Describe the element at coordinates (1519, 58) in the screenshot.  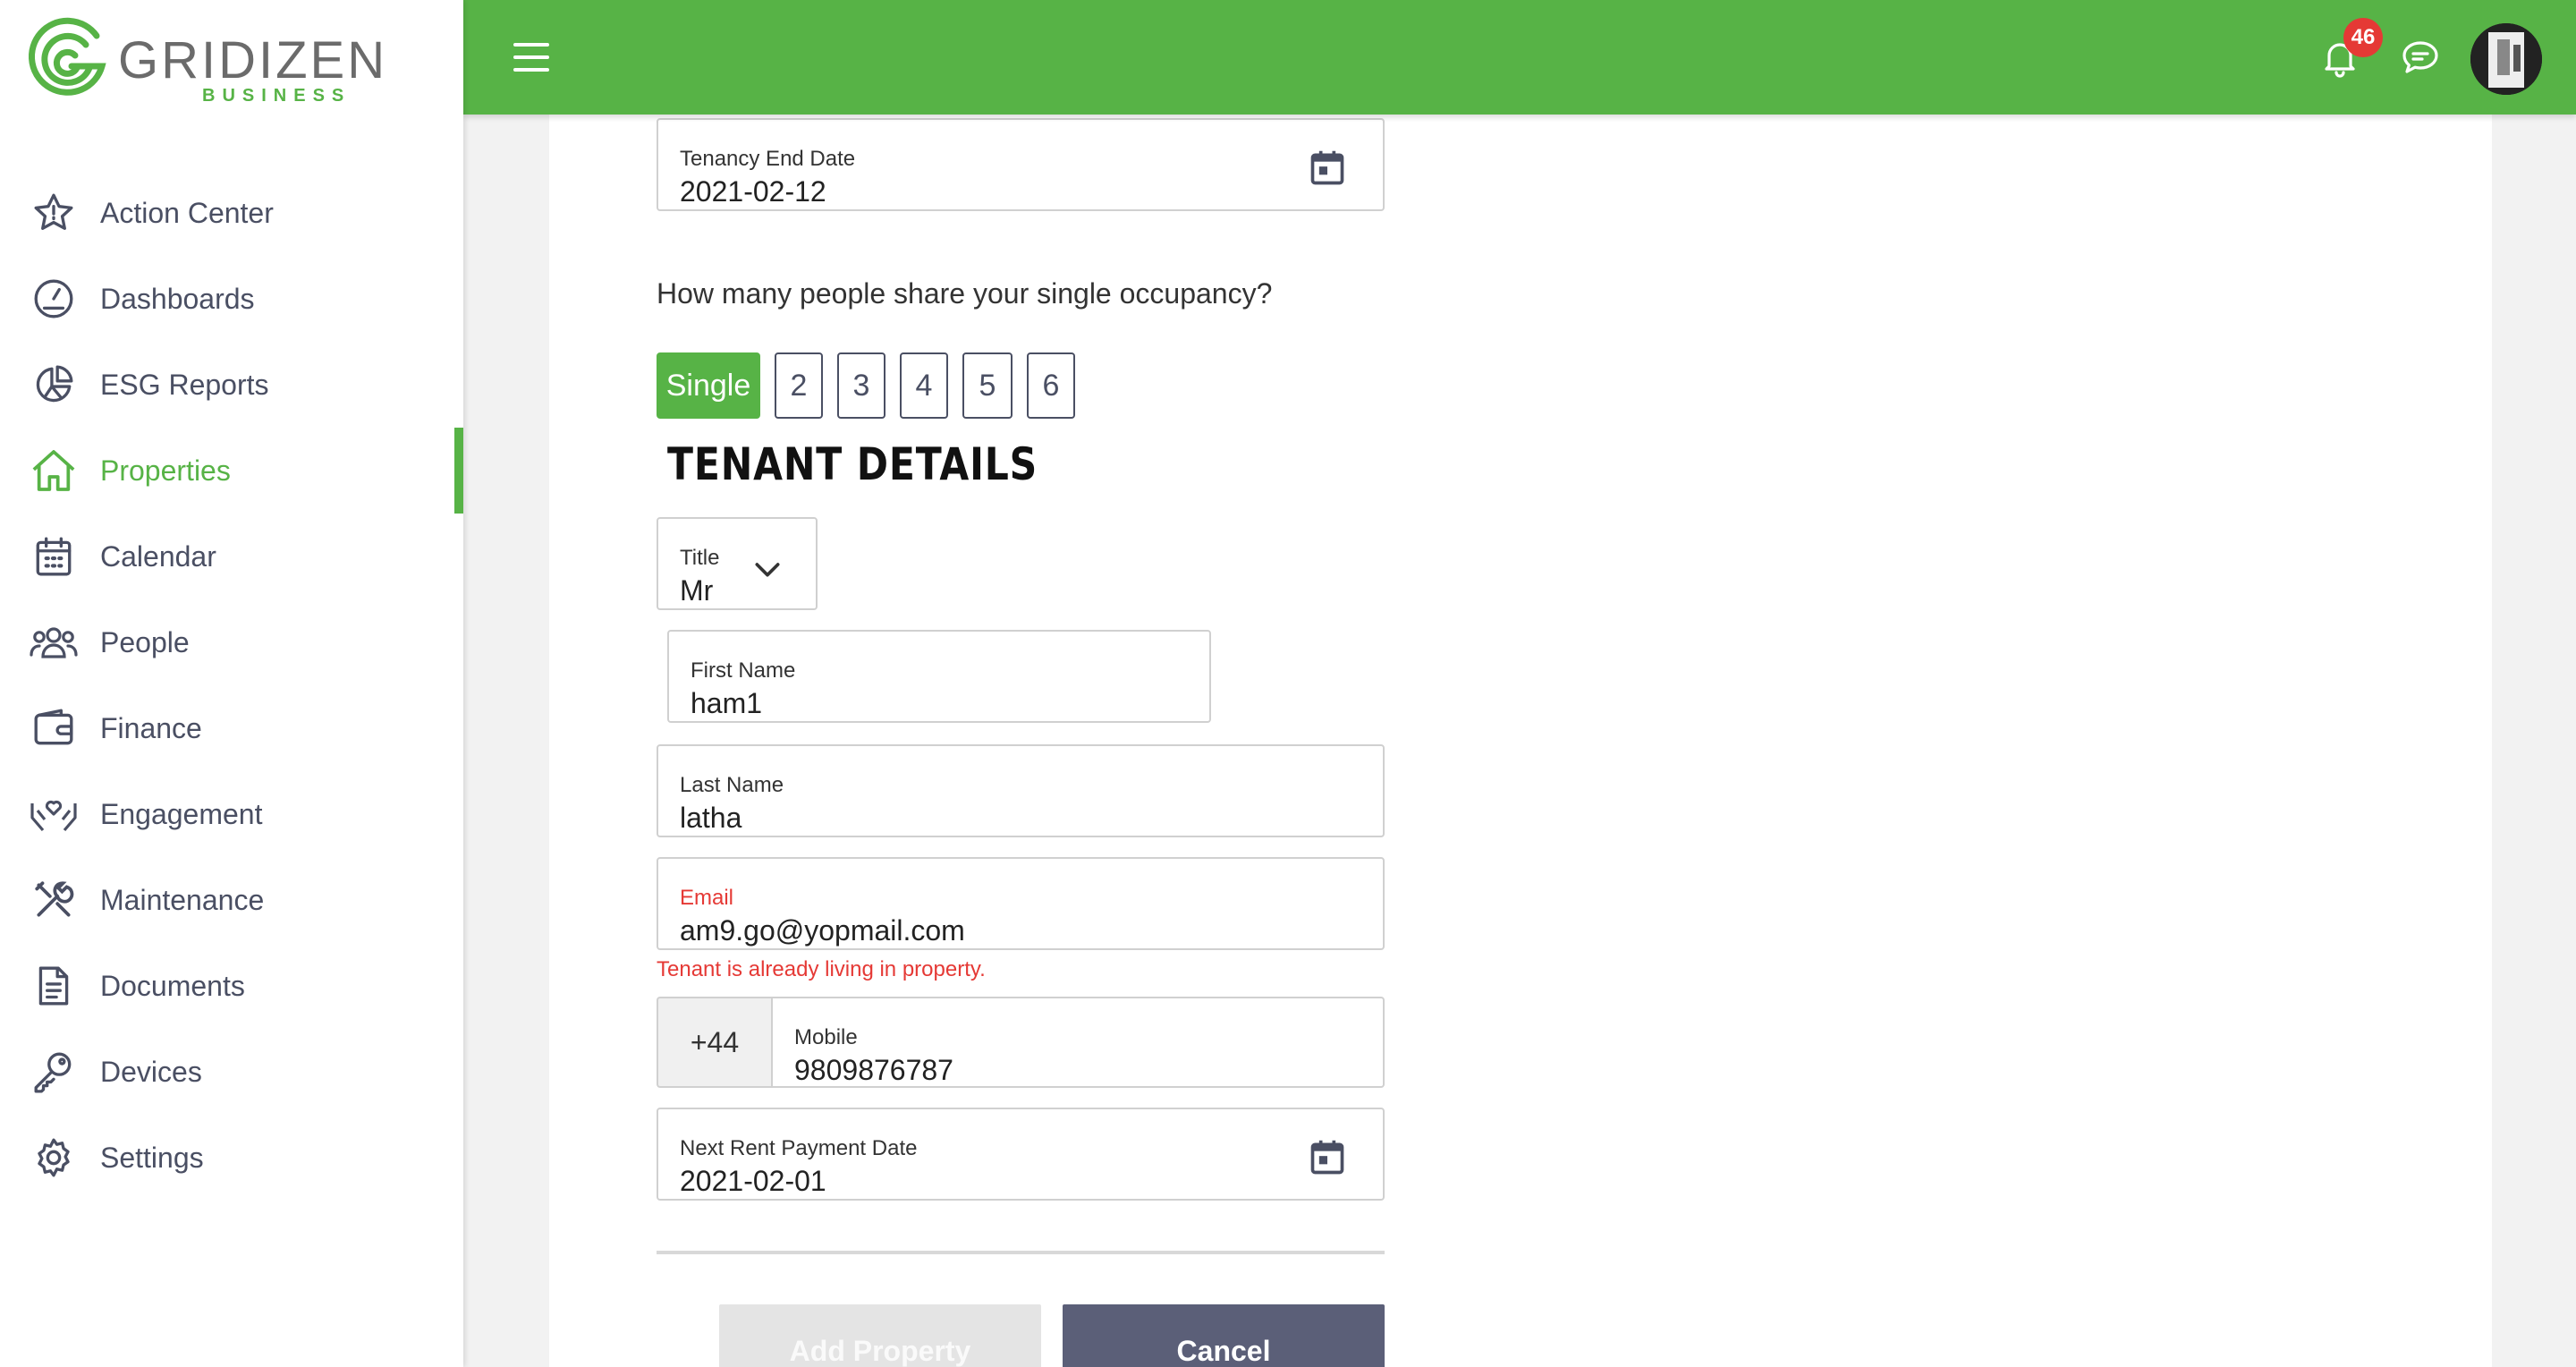
I see `top-bar: 46` at that location.